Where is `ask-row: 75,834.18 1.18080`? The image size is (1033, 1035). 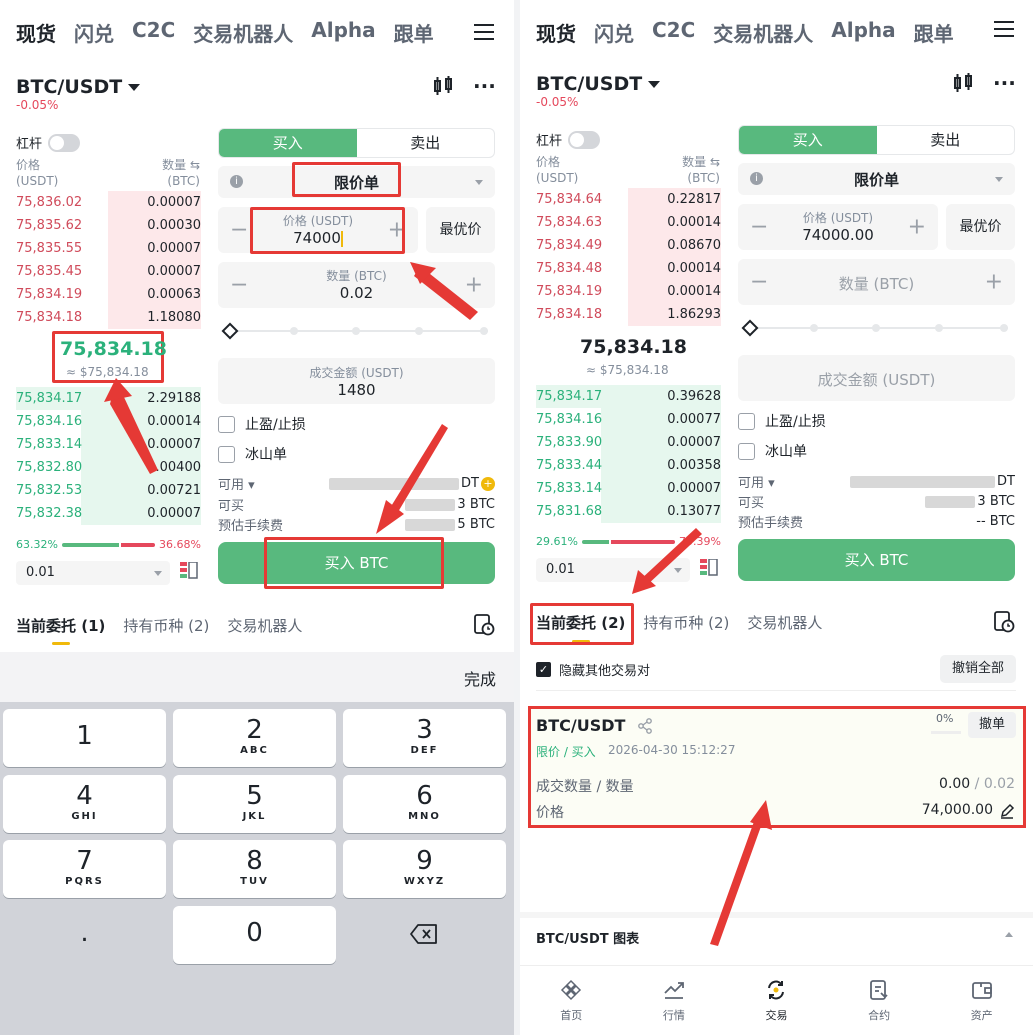
ask-row: 75,834.18 1.18080 is located at coordinates (108, 317).